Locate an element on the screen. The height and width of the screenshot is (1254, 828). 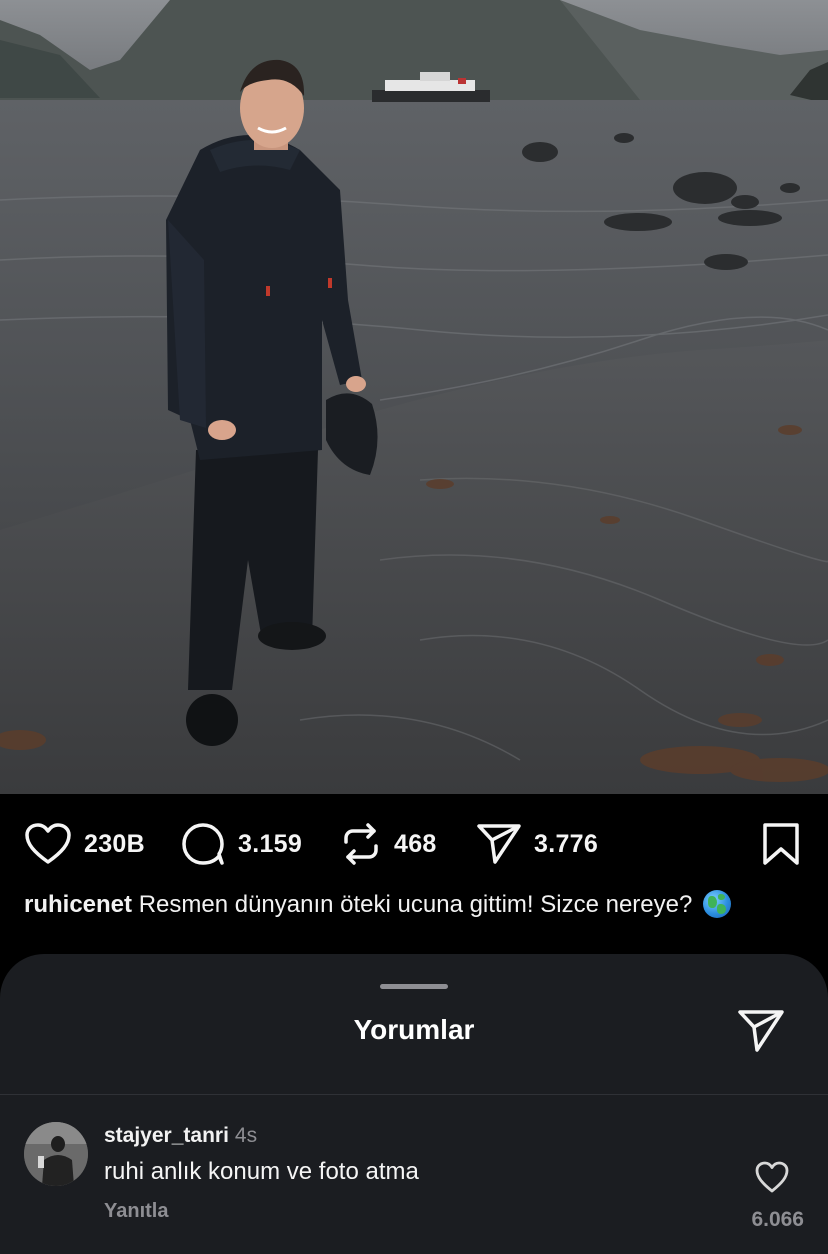
like-button: 230B is located at coordinates (84, 844).